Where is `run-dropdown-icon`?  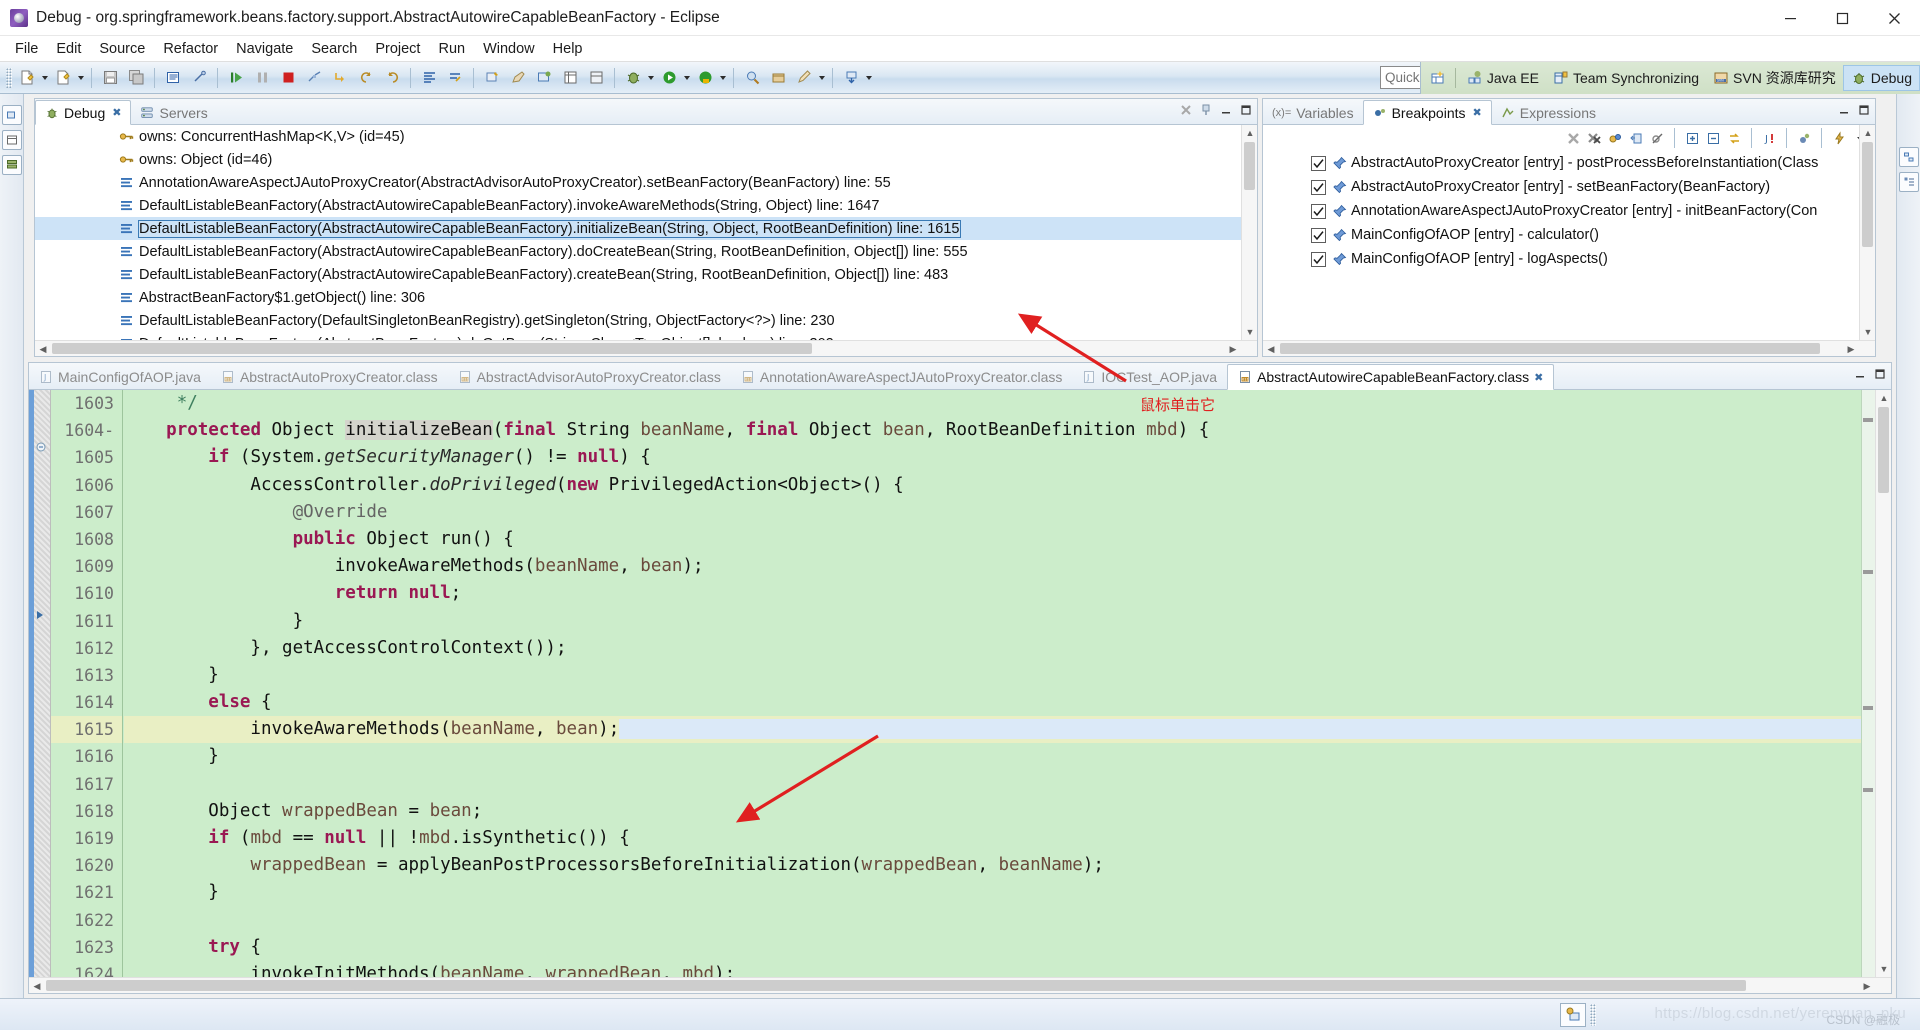
run-dropdown-icon is located at coordinates (687, 78).